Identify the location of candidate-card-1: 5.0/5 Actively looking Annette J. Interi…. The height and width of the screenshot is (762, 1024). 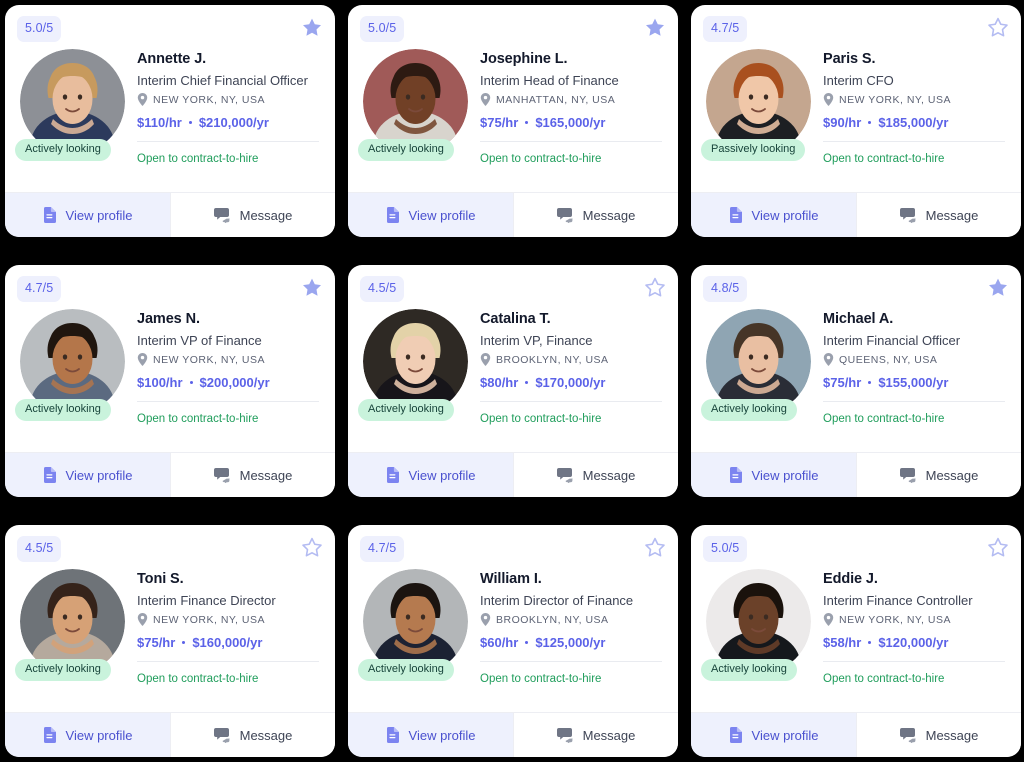
(170, 121).